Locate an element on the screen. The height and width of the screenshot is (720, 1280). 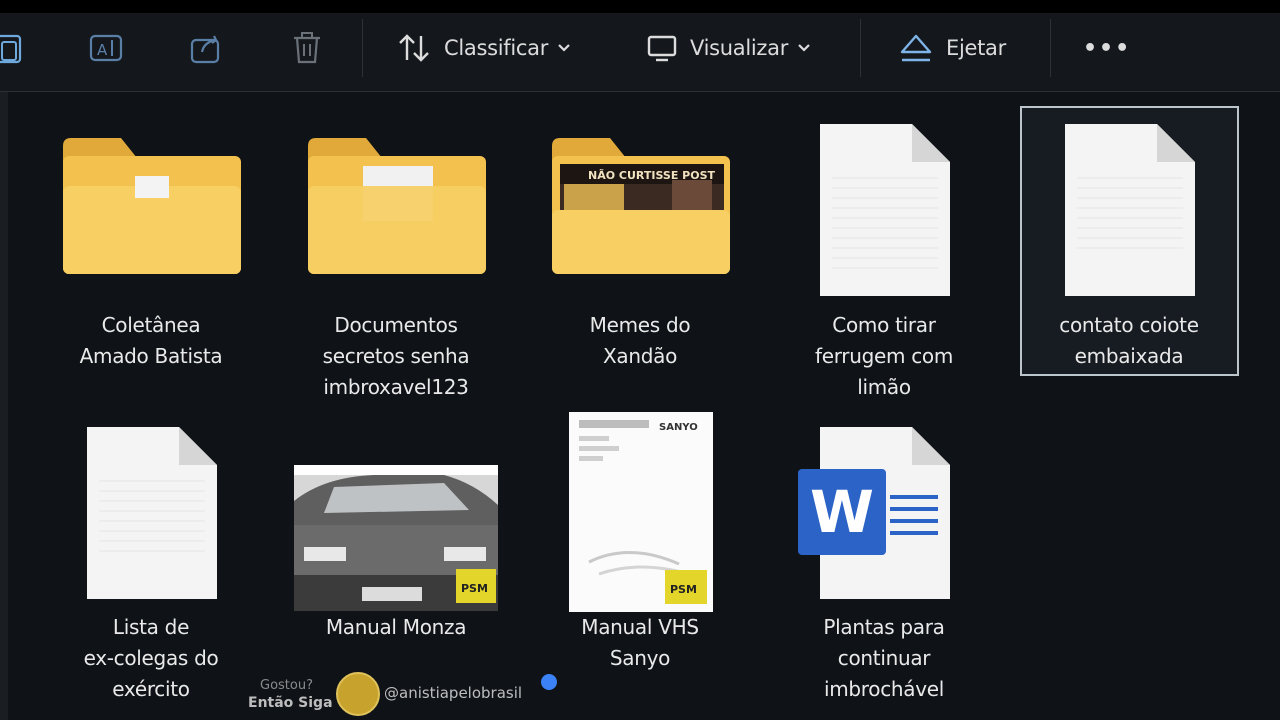
file-name: embaixada is located at coordinates (1129, 356).